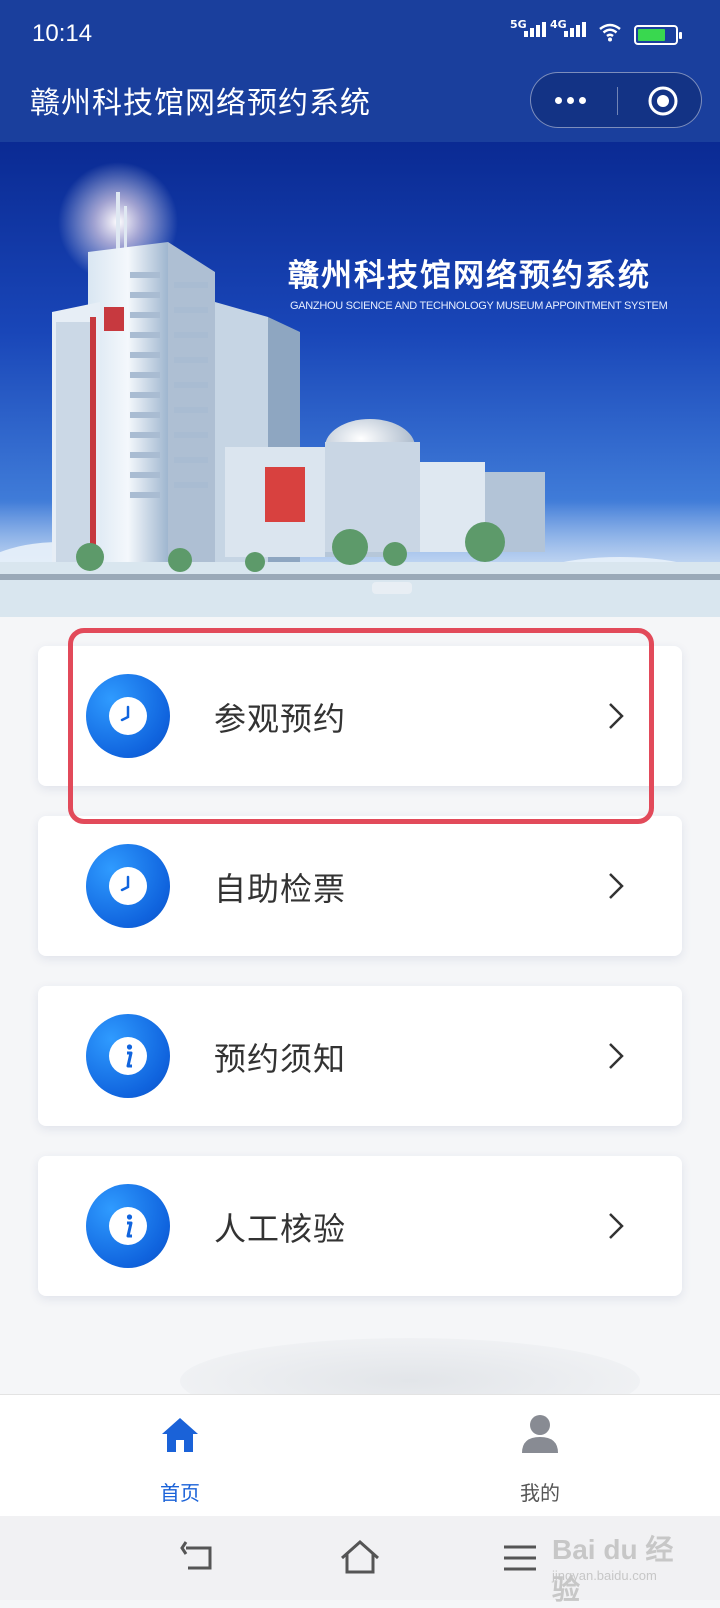 The height and width of the screenshot is (1608, 720). I want to click on page-title: 赣州科技馆网络预约系统, so click(200, 103).